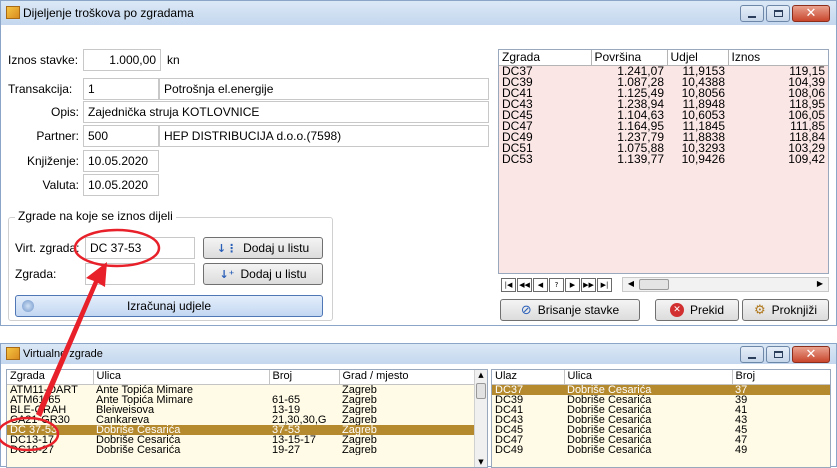  Describe the element at coordinates (741, 419) in the screenshot. I see `table-cell: 43` at that location.